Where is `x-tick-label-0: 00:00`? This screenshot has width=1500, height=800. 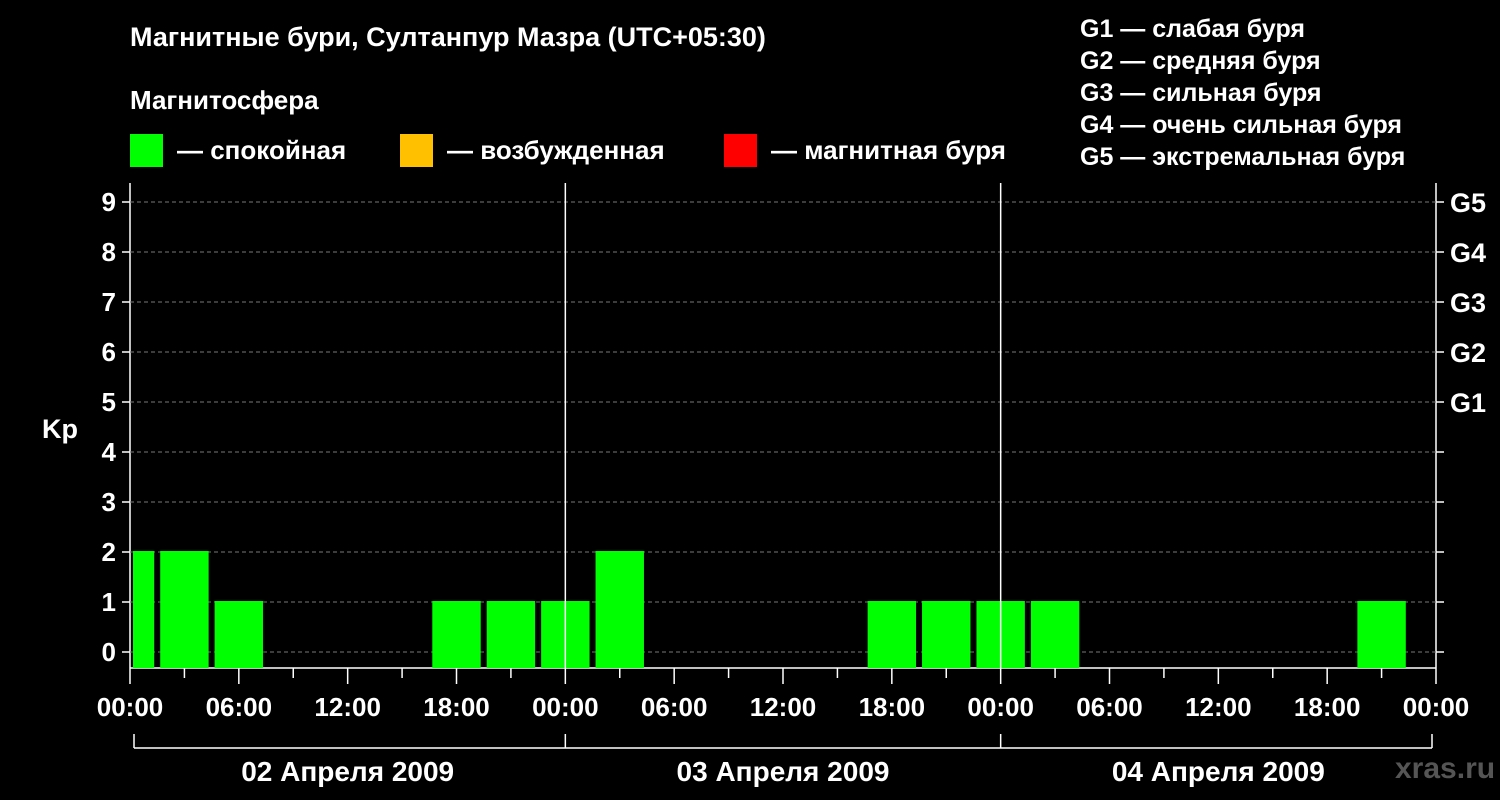 x-tick-label-0: 00:00 is located at coordinates (130, 707).